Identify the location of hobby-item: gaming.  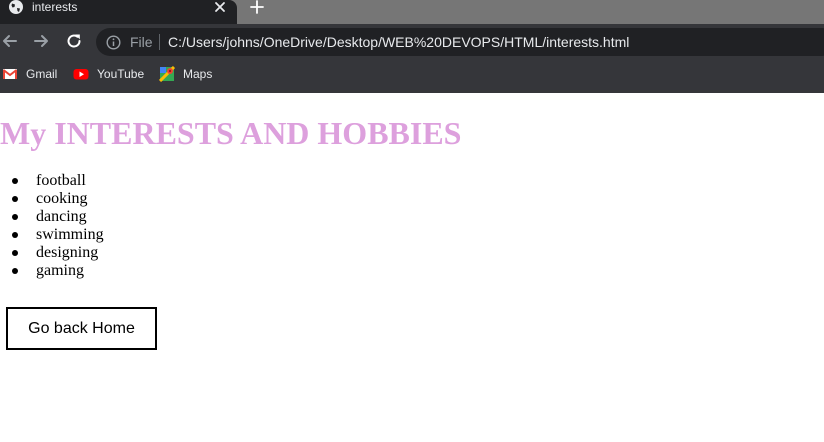
(52, 271).